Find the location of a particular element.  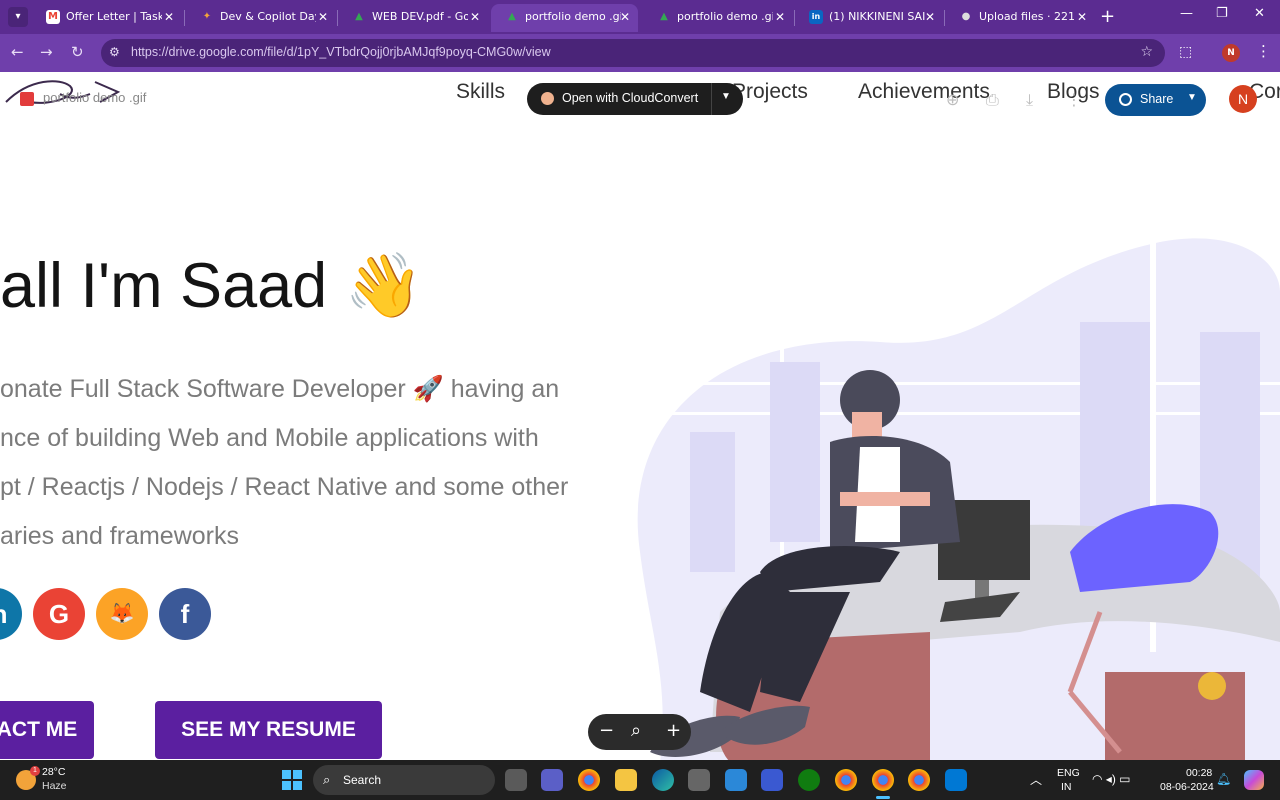

tab-portfolio-demo: ▲ portfolio demo .gif - ✕ is located at coordinates (718, 18).